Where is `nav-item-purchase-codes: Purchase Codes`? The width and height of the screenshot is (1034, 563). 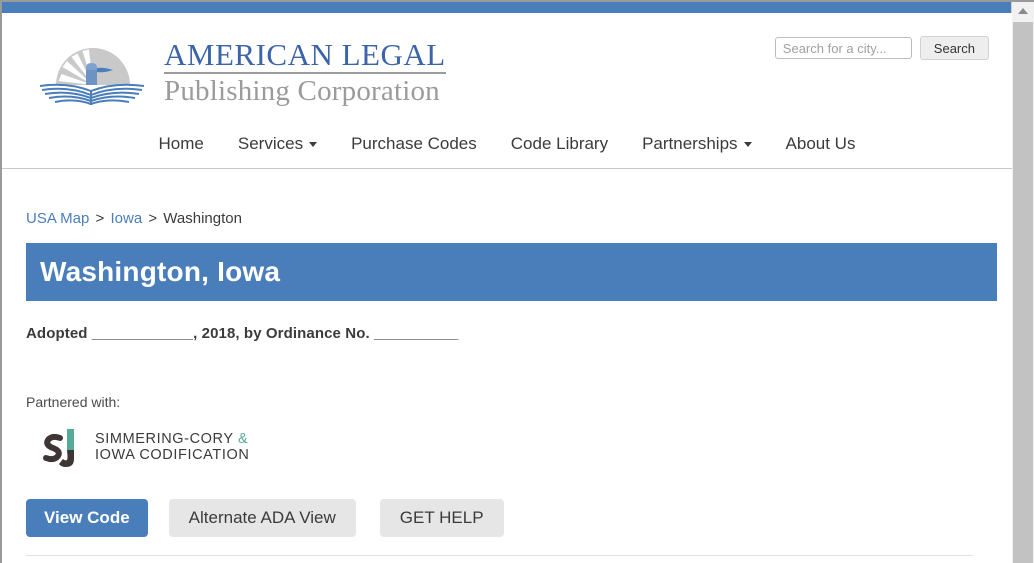 nav-item-purchase-codes: Purchase Codes is located at coordinates (414, 144).